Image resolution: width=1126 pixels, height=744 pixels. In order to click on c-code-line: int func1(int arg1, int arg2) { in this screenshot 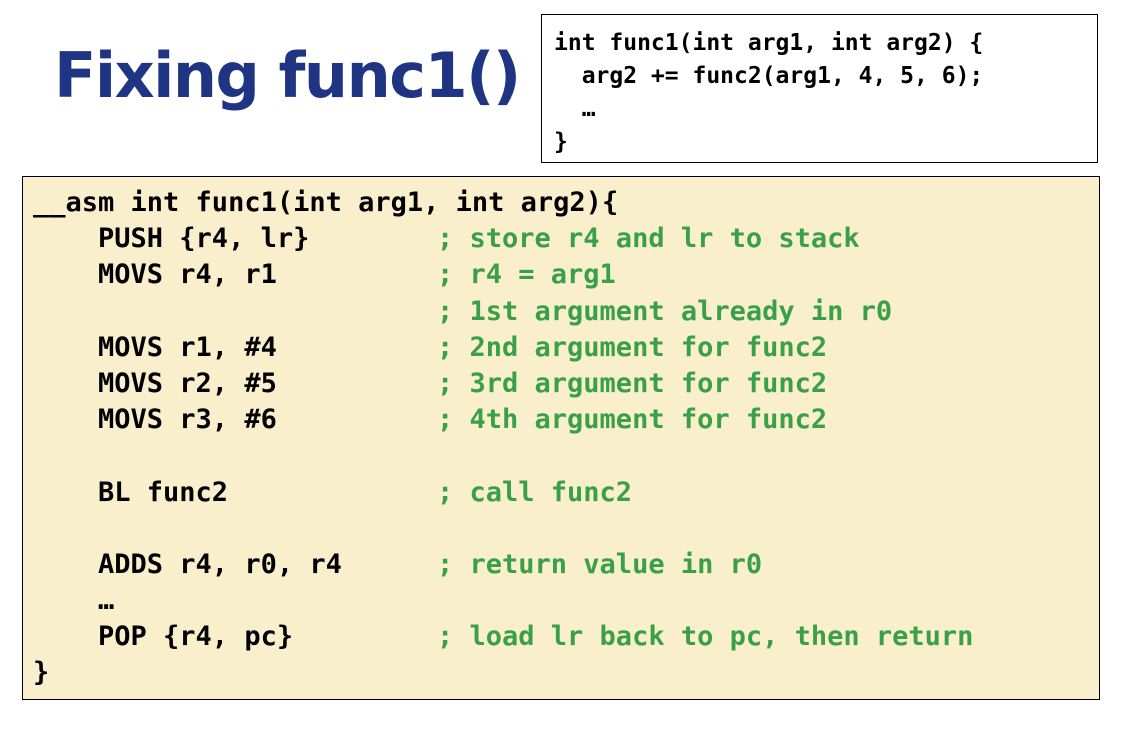, I will do `click(769, 43)`.